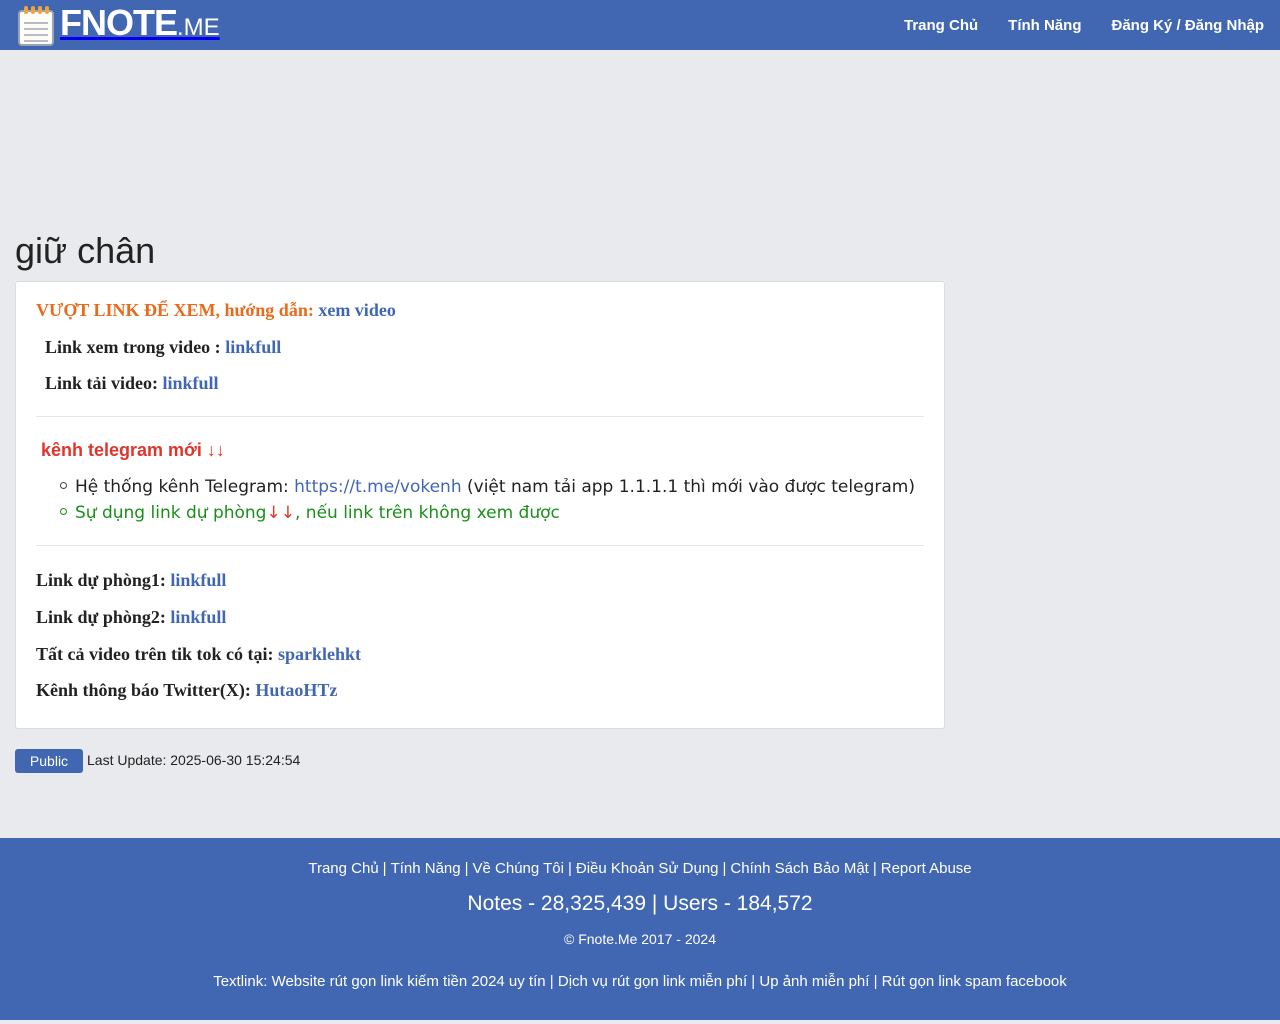 This screenshot has width=1280, height=1024. I want to click on download-linkfull-link: linkfull, so click(191, 383).